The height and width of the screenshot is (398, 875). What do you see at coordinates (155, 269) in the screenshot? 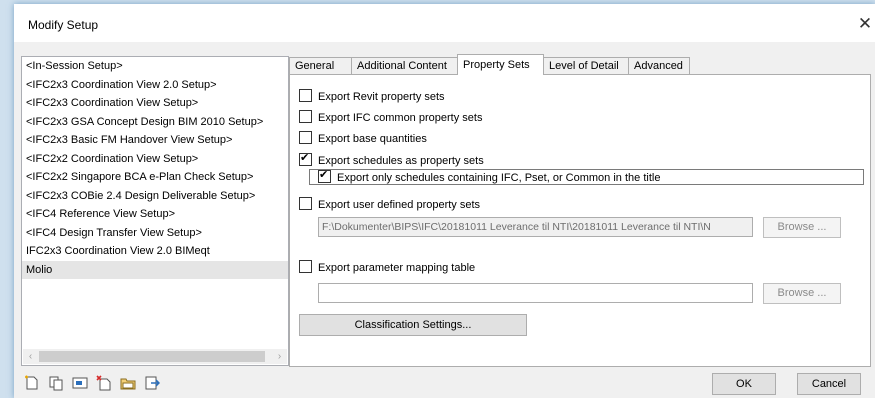
I see `setup-list-item: Molio` at bounding box center [155, 269].